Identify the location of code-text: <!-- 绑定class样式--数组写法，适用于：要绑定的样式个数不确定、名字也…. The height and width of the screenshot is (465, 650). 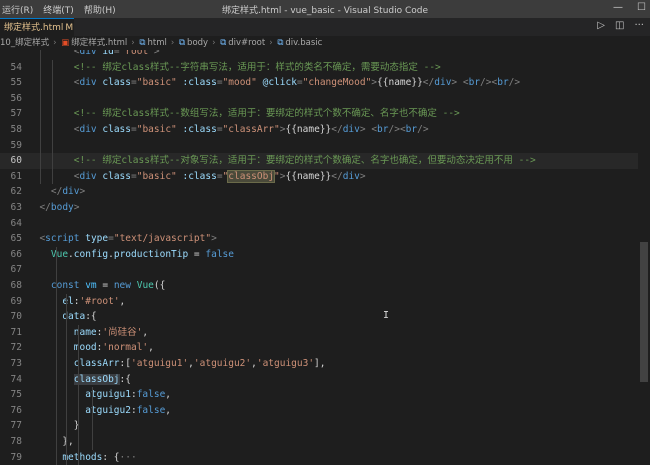
(244, 114).